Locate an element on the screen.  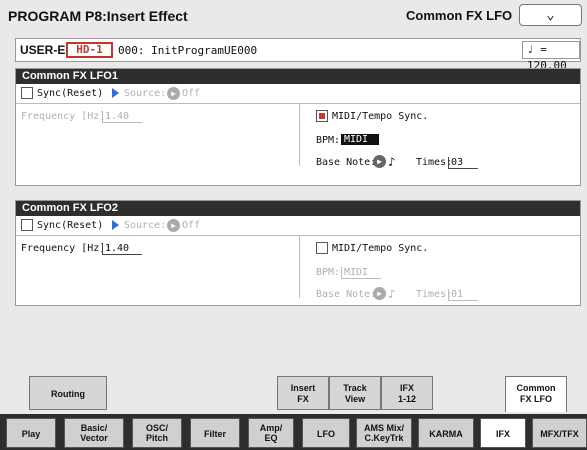
tab-amp-eq-label: Amp/ is located at coordinates (271, 428).